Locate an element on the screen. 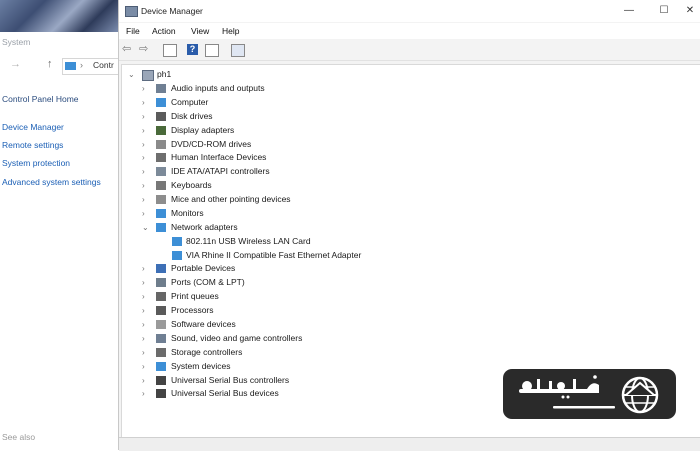  update-driver-icon is located at coordinates (212, 50).